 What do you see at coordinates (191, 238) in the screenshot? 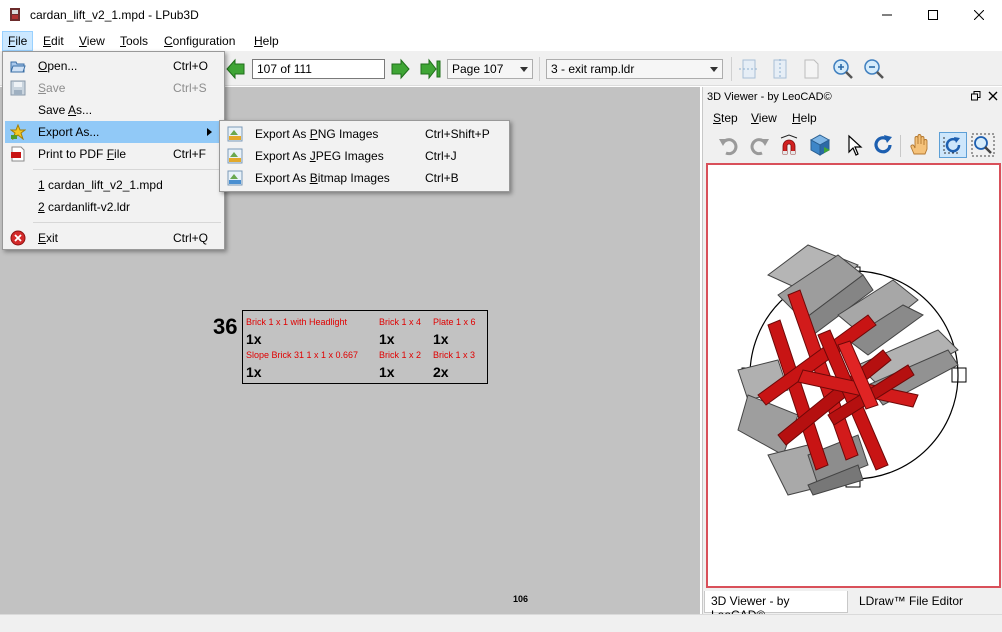
I see `shortcut-label: Ctrl+Q` at bounding box center [191, 238].